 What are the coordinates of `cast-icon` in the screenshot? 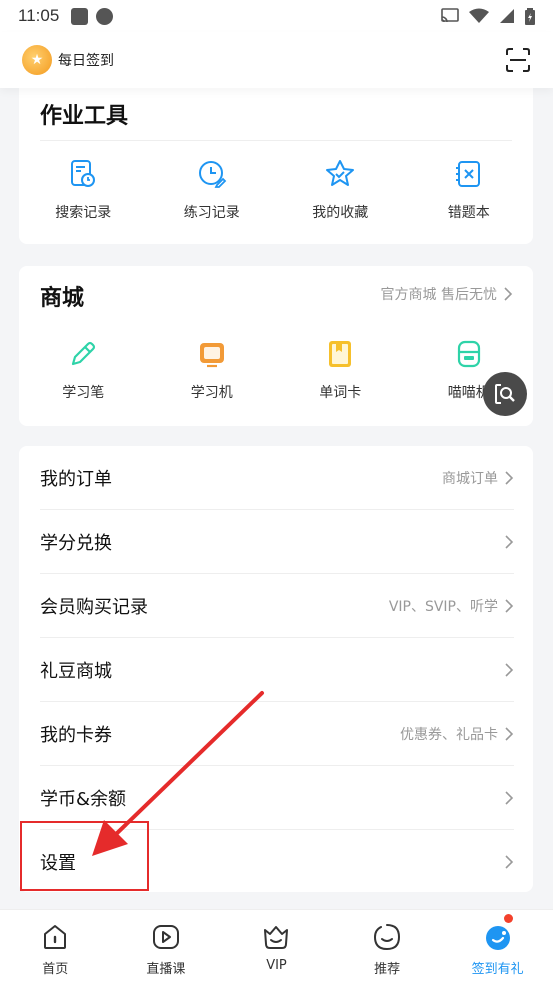 It's located at (450, 15).